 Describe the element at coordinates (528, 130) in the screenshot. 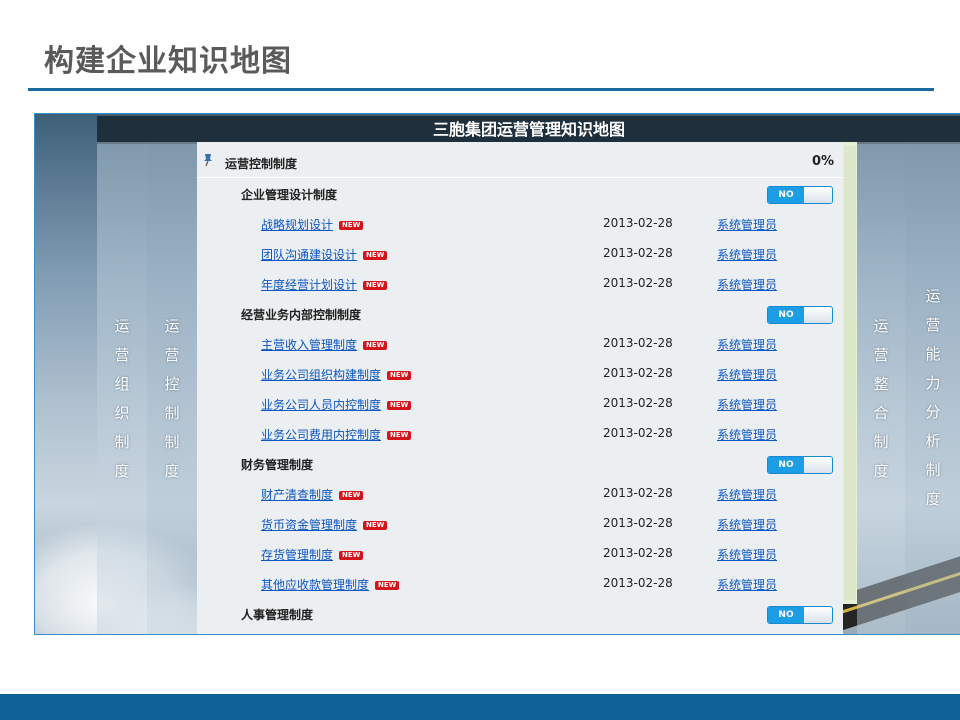

I see `map-header: 三胞集团运营管理知识地图` at that location.